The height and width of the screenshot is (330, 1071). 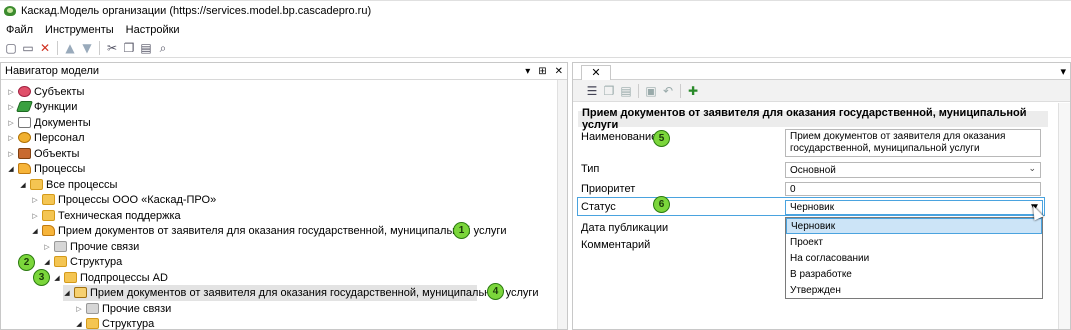 I want to click on tree-node-label: Функции, so click(x=56, y=106).